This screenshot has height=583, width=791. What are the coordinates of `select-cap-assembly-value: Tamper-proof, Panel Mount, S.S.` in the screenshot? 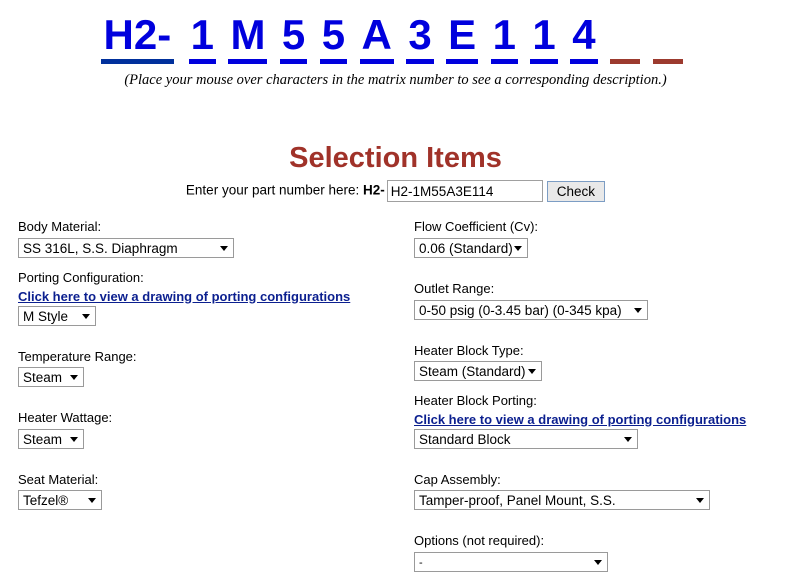 It's located at (517, 501).